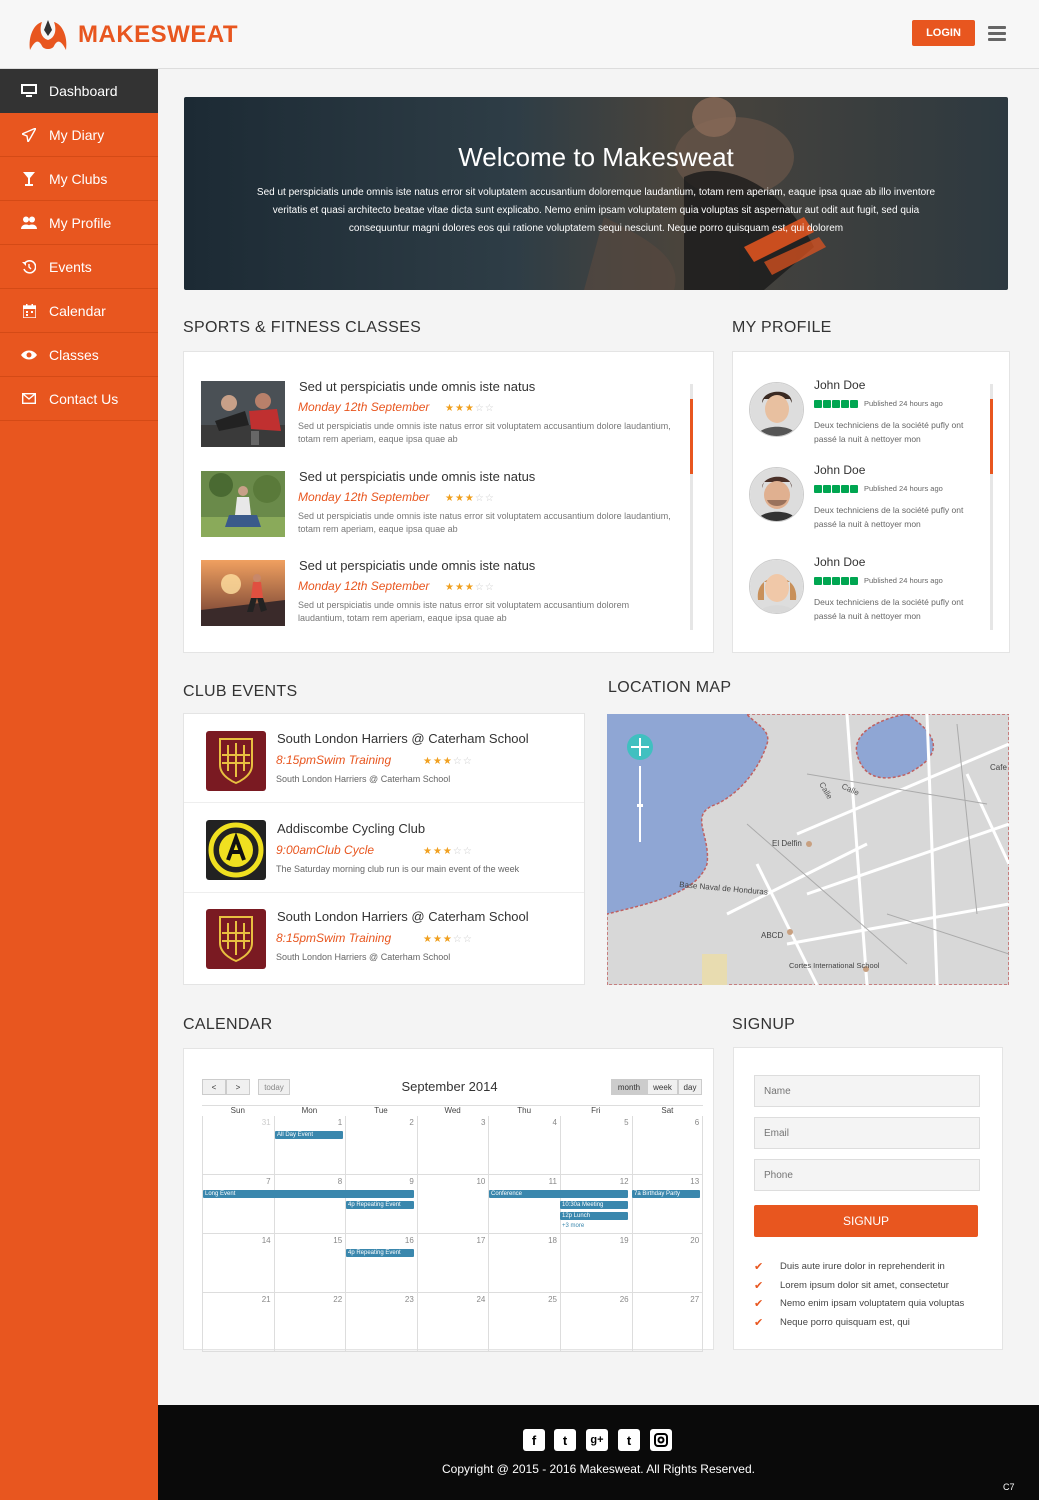 The height and width of the screenshot is (1500, 1039). I want to click on calendar-day-cell: 27, so click(667, 1322).